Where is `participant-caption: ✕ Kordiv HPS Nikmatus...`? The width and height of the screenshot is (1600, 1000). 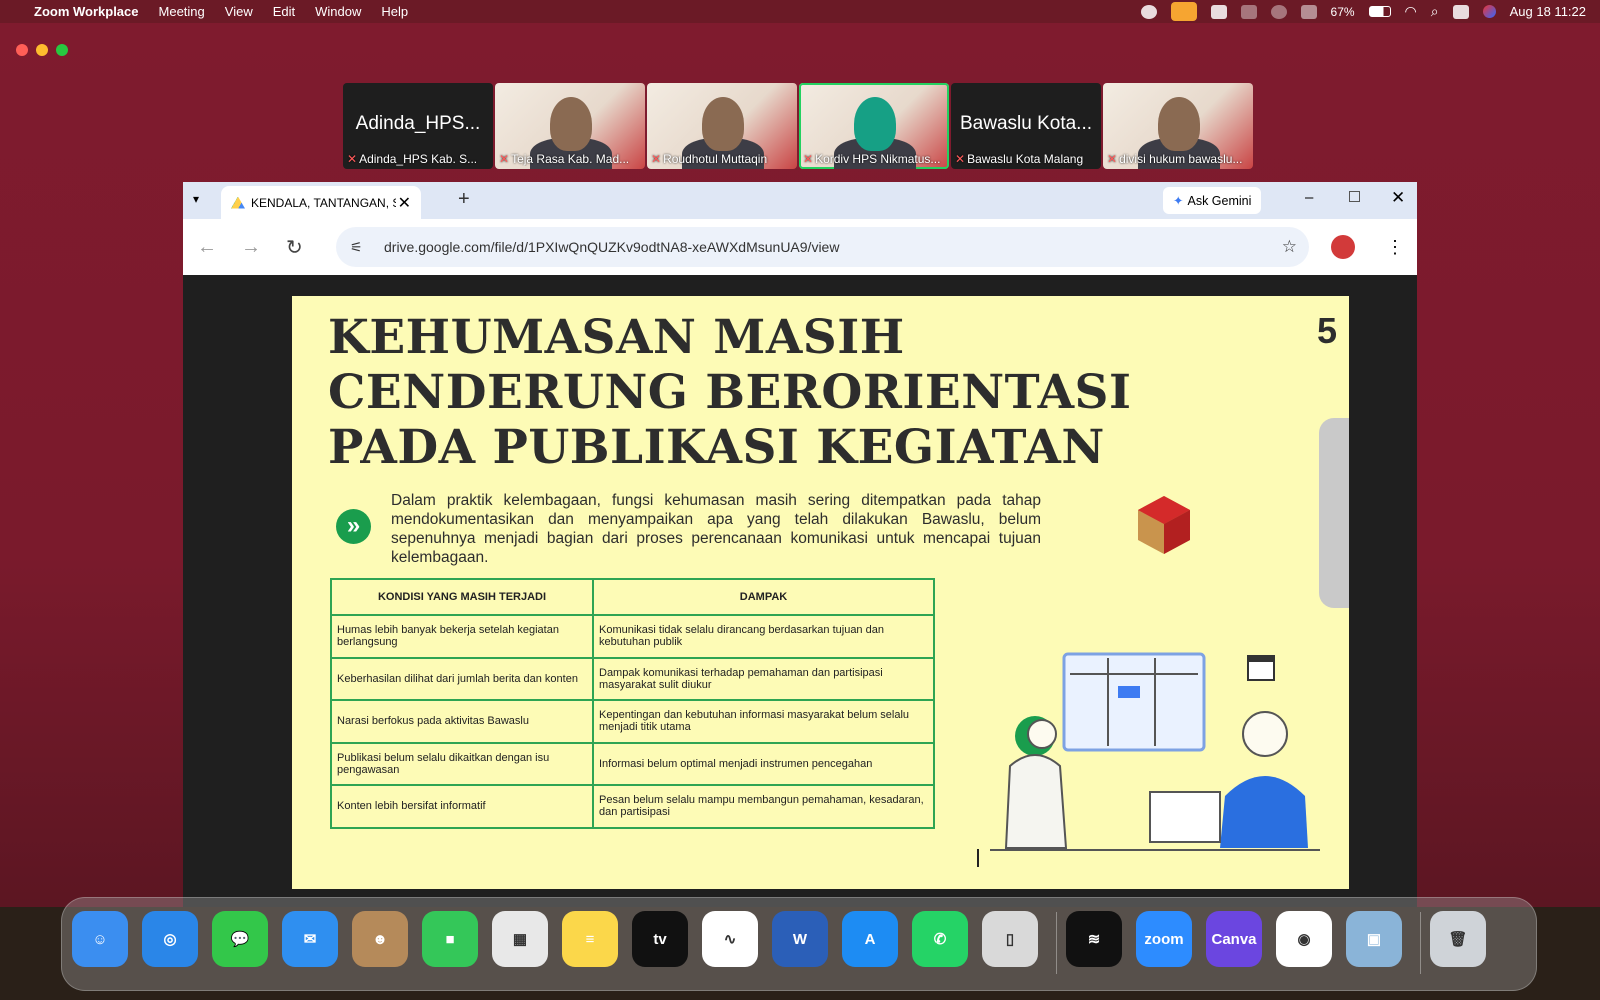 participant-caption: ✕ Kordiv HPS Nikmatus... is located at coordinates (874, 159).